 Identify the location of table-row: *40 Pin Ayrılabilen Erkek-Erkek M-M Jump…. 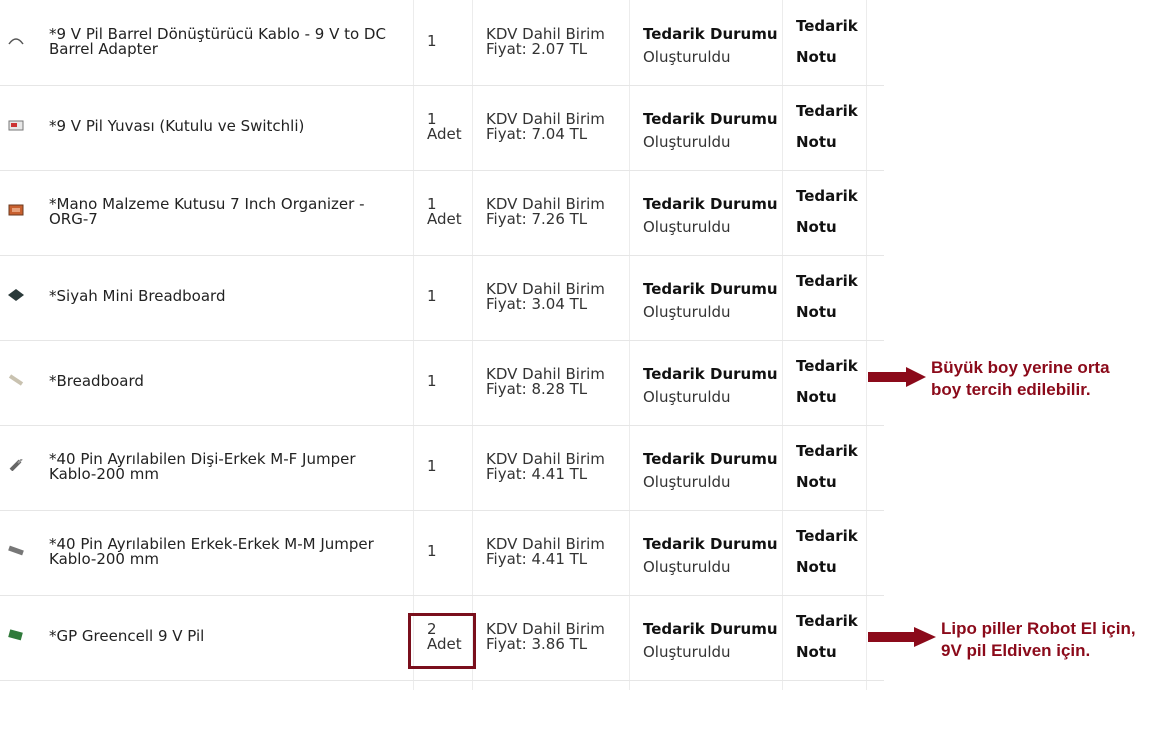
(442, 553).